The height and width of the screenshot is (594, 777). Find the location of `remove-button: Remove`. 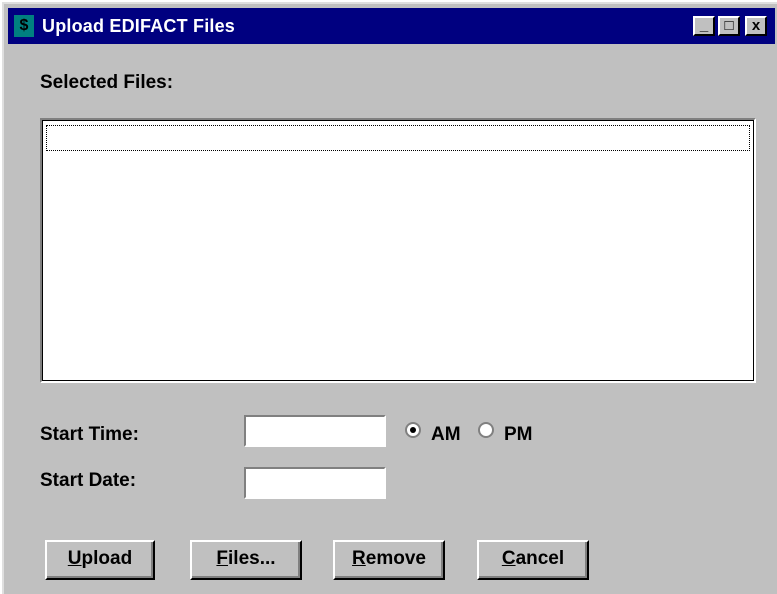

remove-button: Remove is located at coordinates (389, 560).